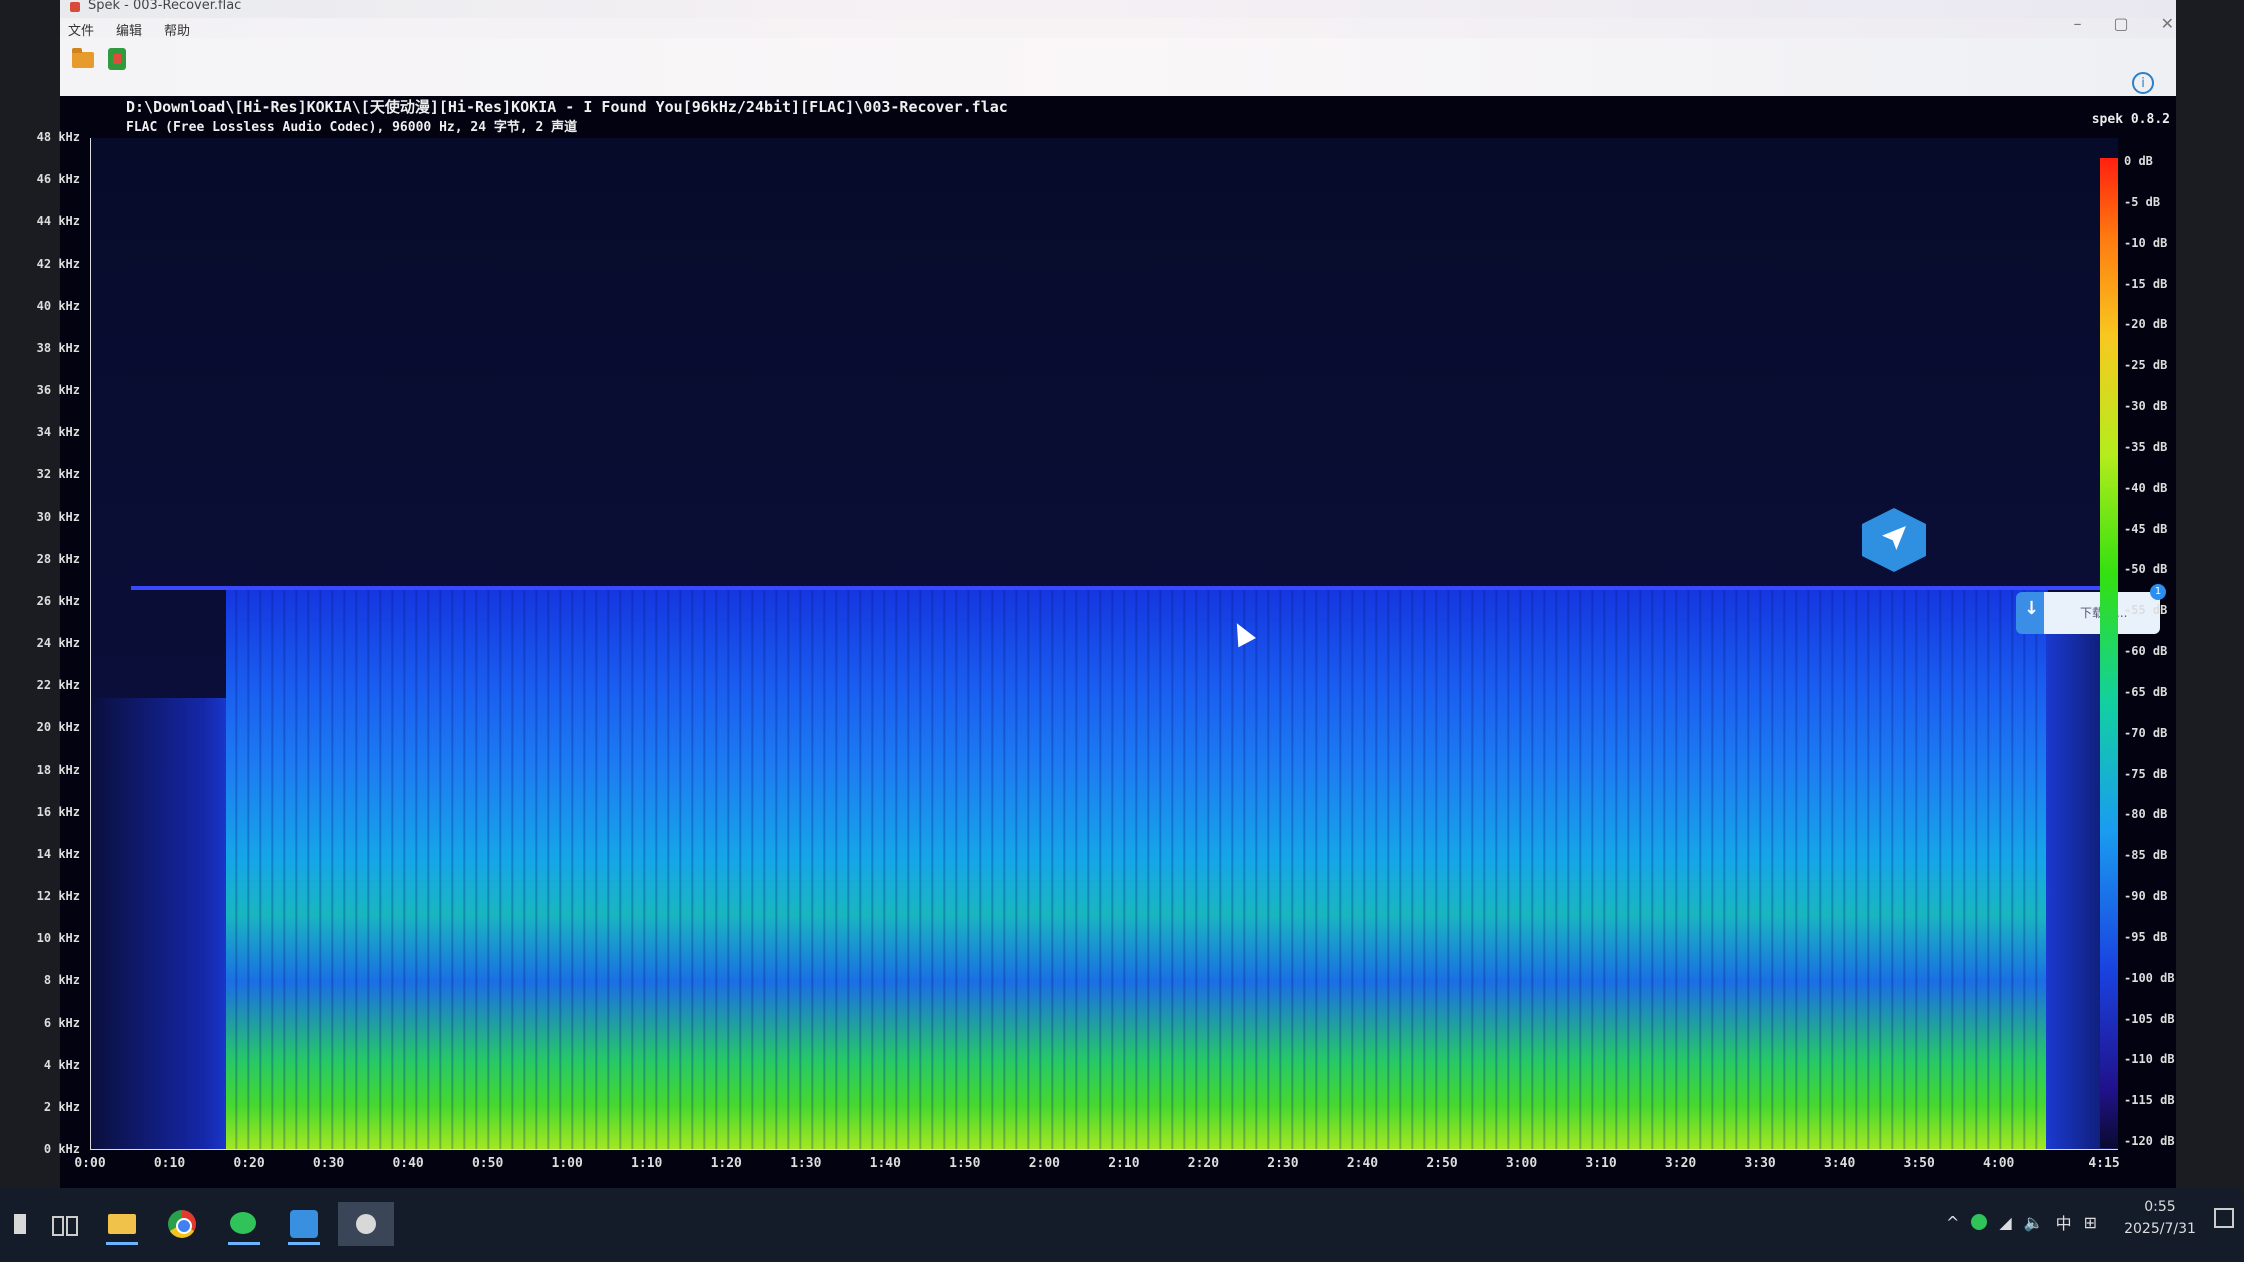 This screenshot has height=1262, width=2244. I want to click on folder-icon, so click(83, 58).